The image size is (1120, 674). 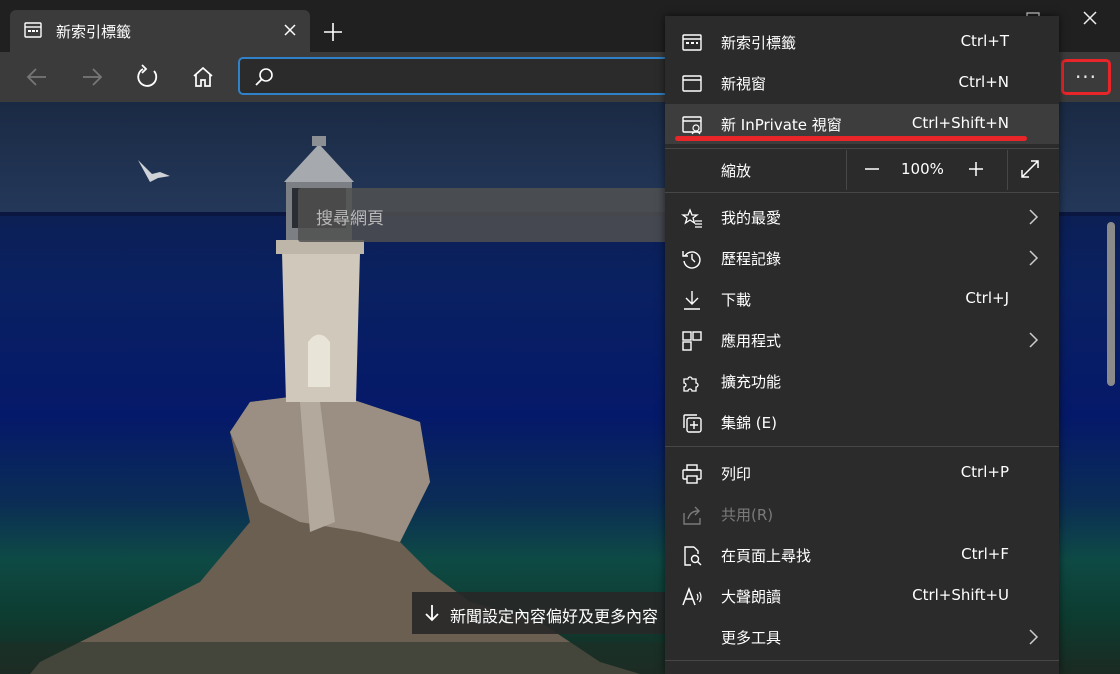 I want to click on search-placeholder: 搜尋網頁, so click(x=350, y=219).